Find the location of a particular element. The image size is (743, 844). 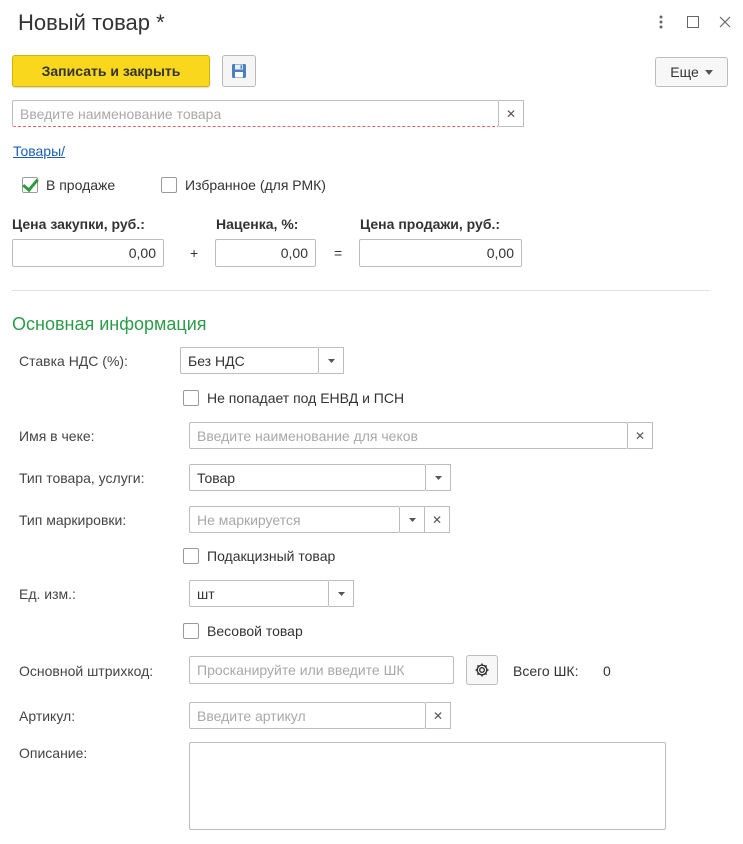

article-placeholder: Введите артикул is located at coordinates (251, 715).